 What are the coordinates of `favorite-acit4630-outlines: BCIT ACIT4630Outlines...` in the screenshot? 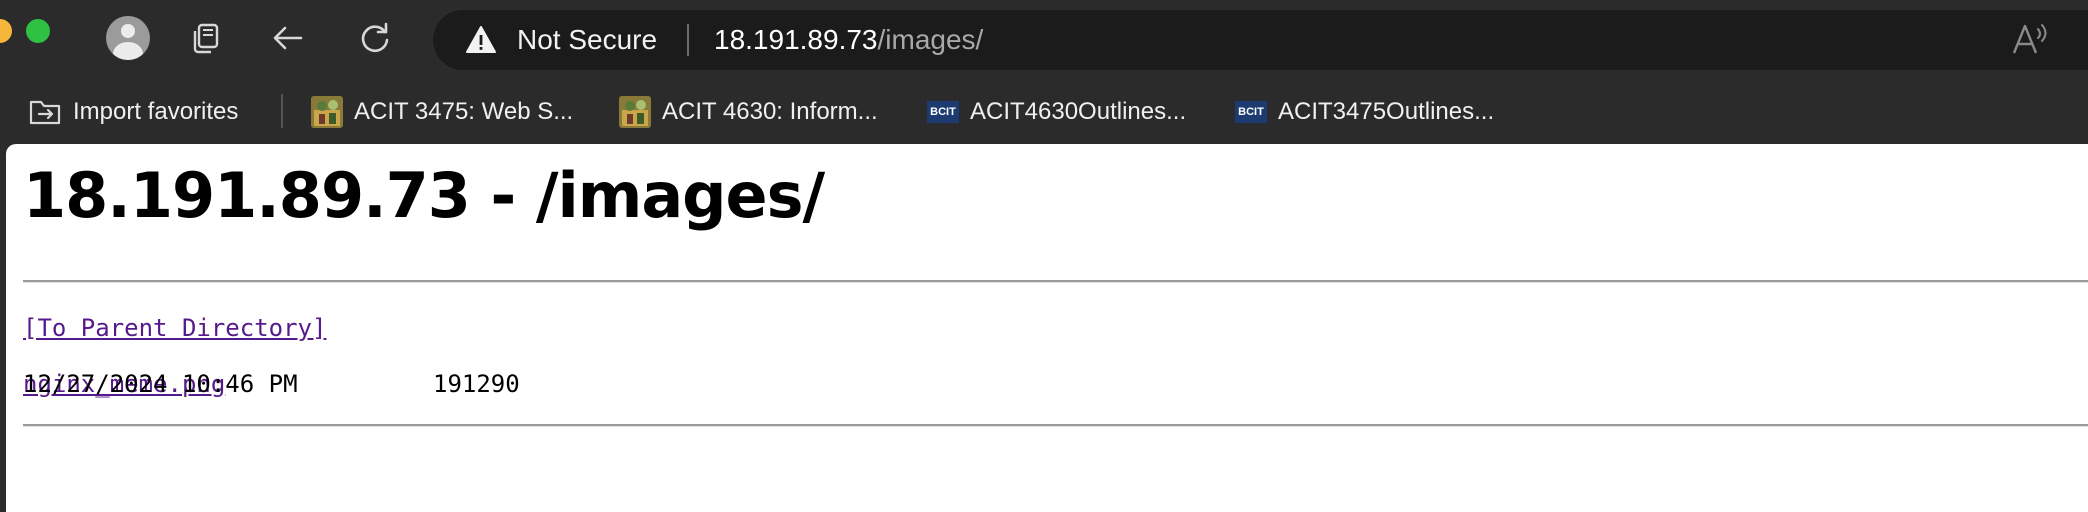 It's located at (1056, 112).